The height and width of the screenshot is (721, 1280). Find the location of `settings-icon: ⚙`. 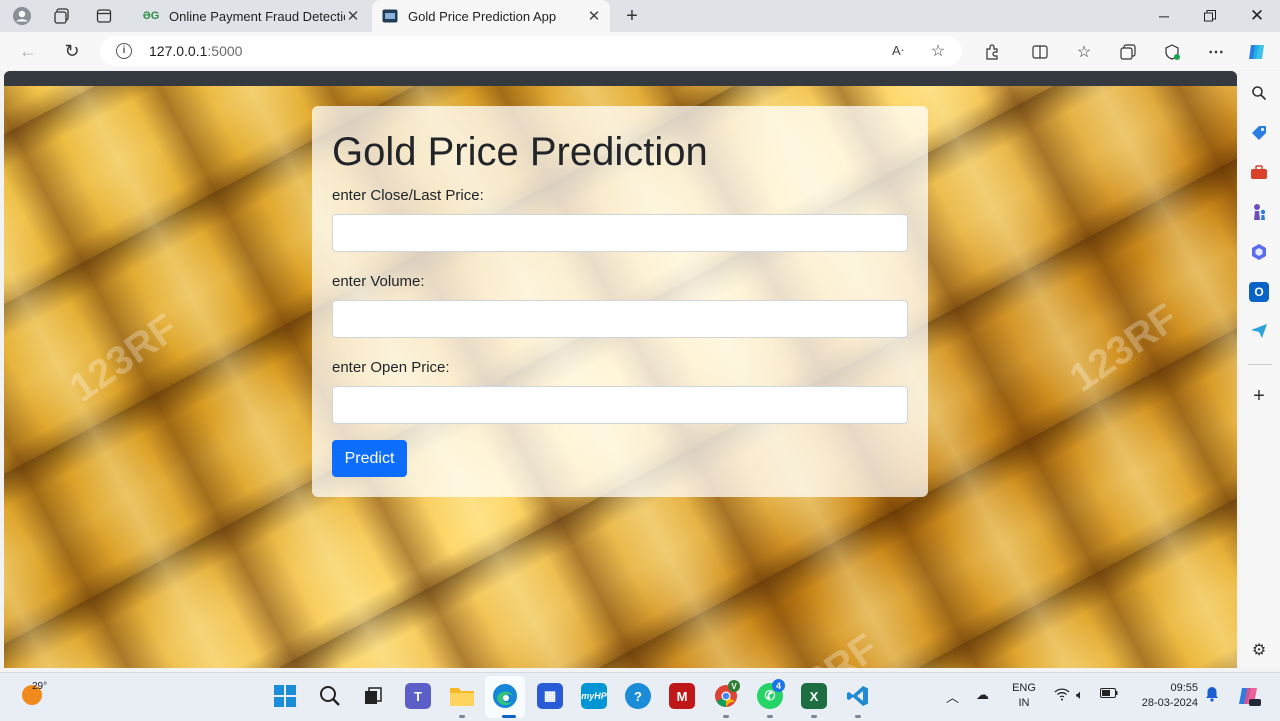

settings-icon: ⚙ is located at coordinates (1259, 650).